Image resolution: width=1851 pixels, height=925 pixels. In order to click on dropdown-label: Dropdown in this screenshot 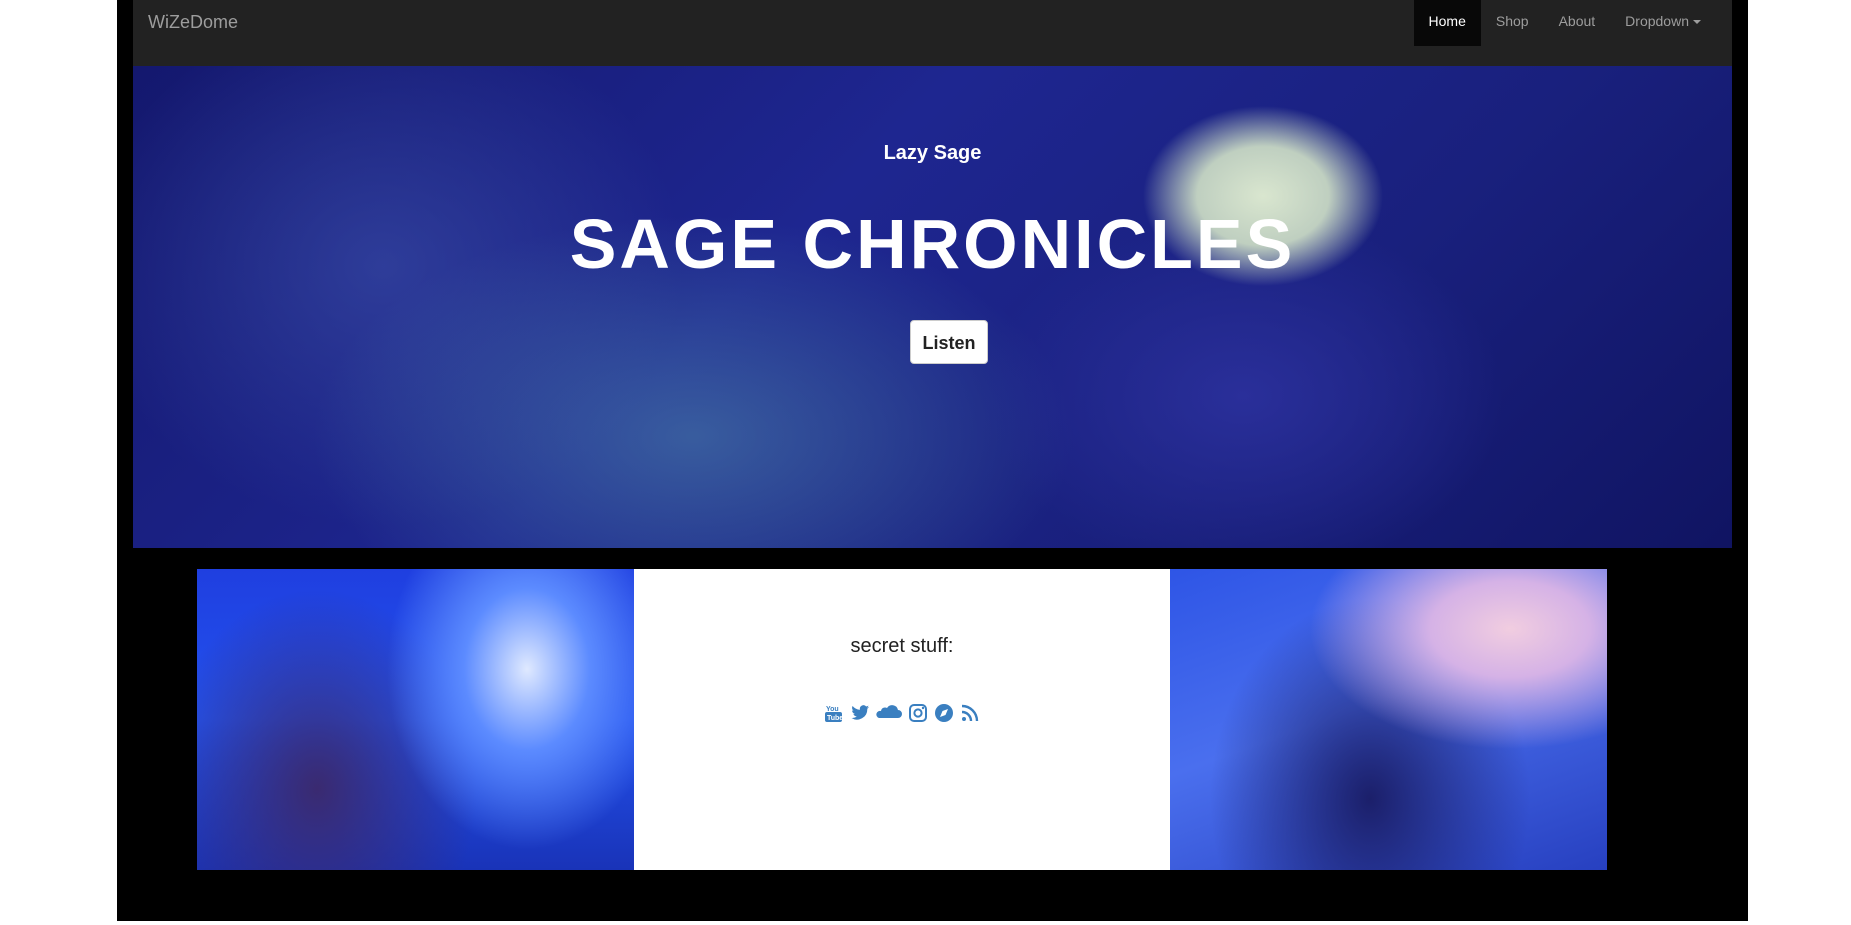, I will do `click(1657, 21)`.